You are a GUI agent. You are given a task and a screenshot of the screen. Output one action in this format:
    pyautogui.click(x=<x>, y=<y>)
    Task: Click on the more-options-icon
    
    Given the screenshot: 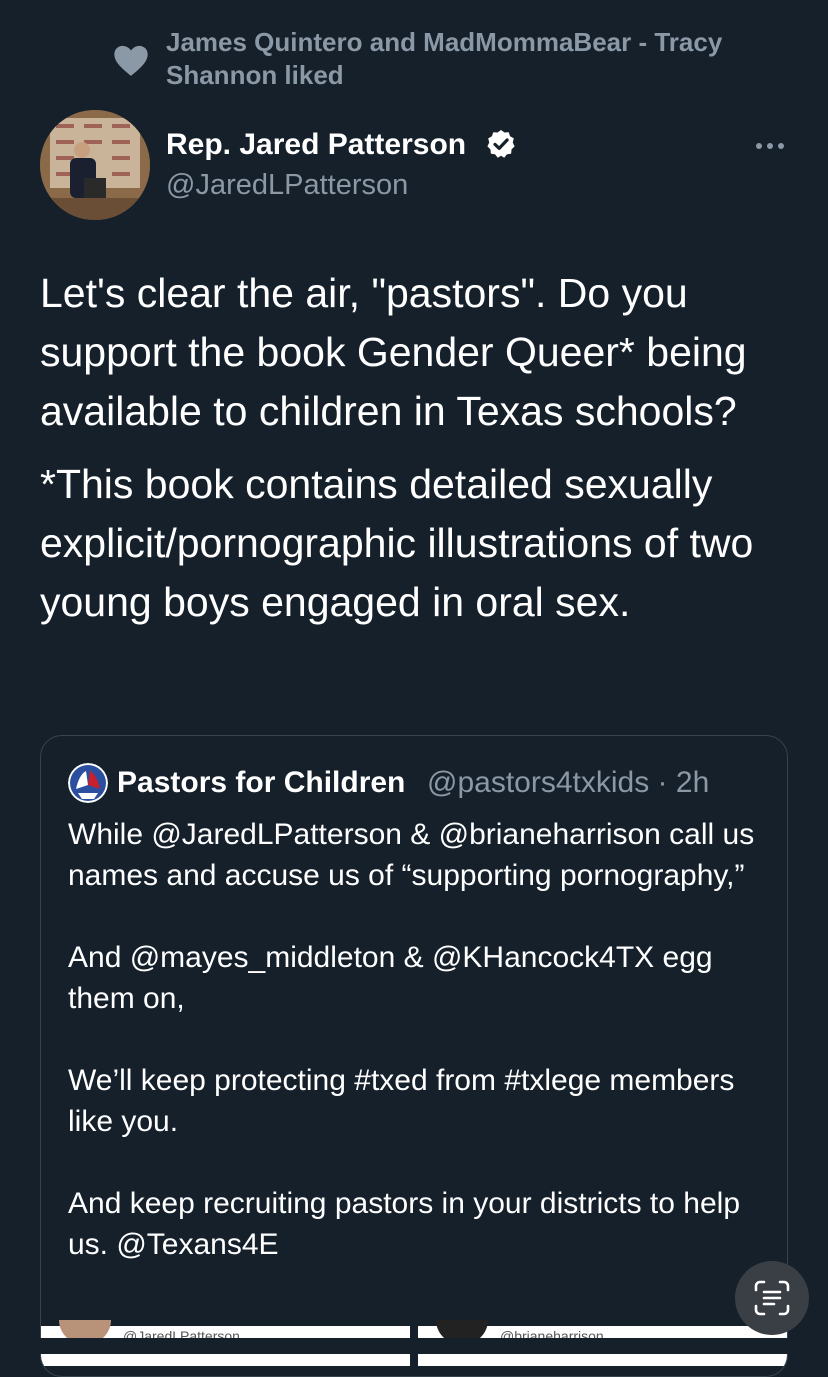 What is the action you would take?
    pyautogui.click(x=770, y=146)
    